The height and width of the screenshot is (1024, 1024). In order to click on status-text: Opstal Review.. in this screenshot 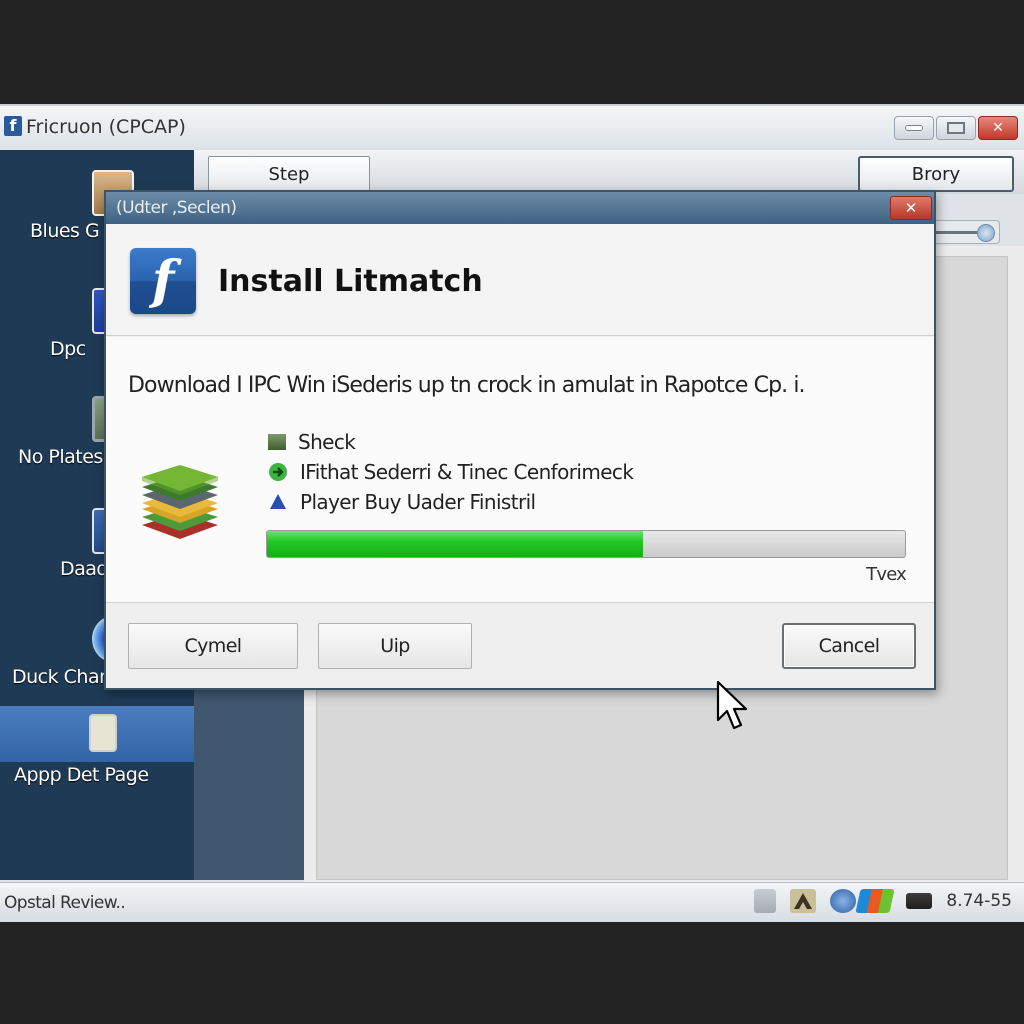, I will do `click(65, 903)`.